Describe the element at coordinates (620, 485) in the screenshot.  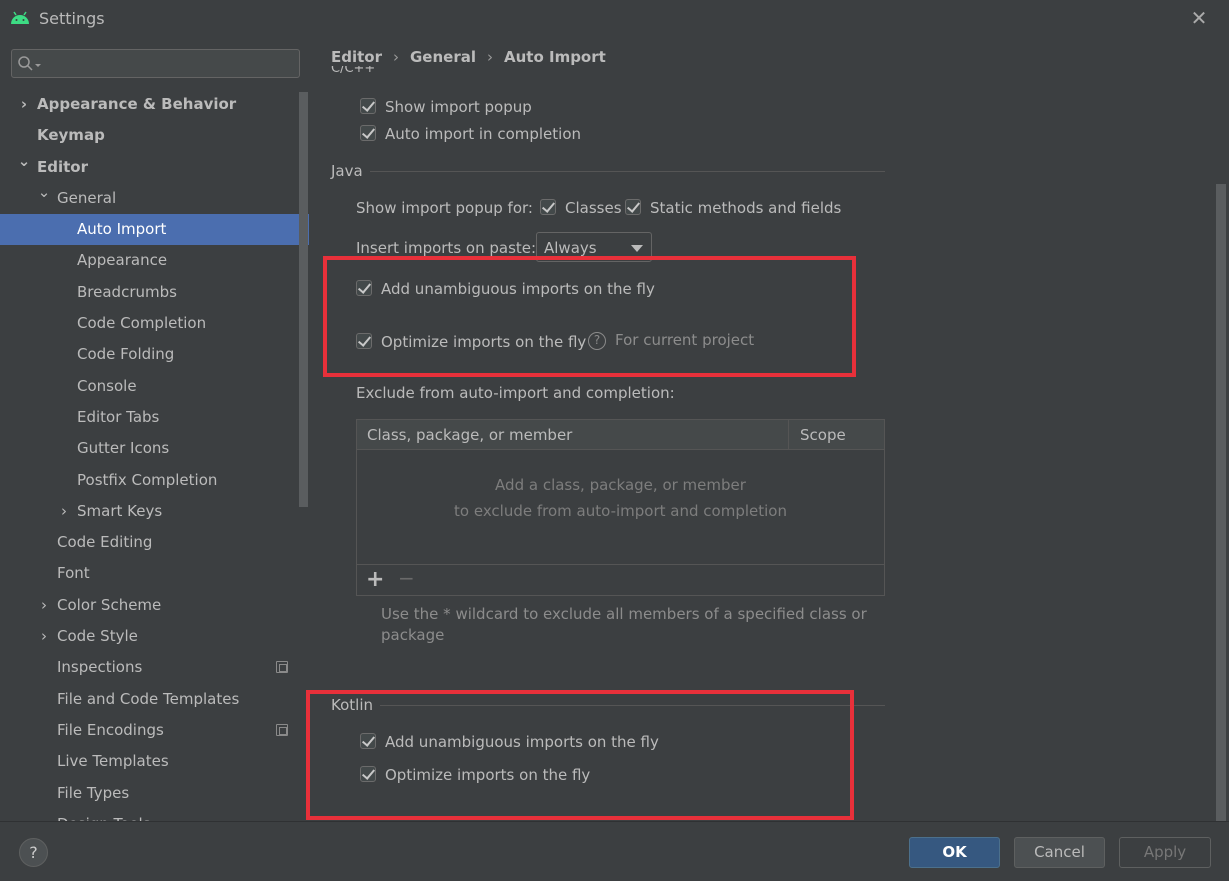
I see `empty-line-1: Add a class, package, or member` at that location.